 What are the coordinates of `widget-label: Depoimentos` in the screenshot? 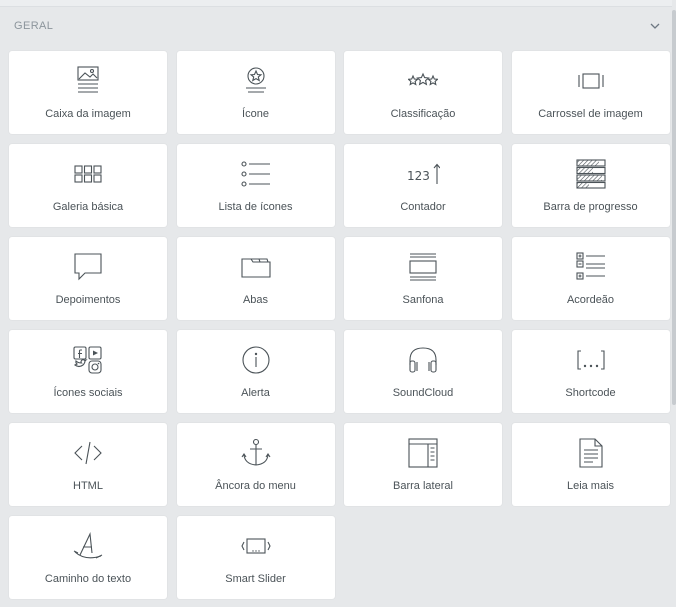 It's located at (88, 300).